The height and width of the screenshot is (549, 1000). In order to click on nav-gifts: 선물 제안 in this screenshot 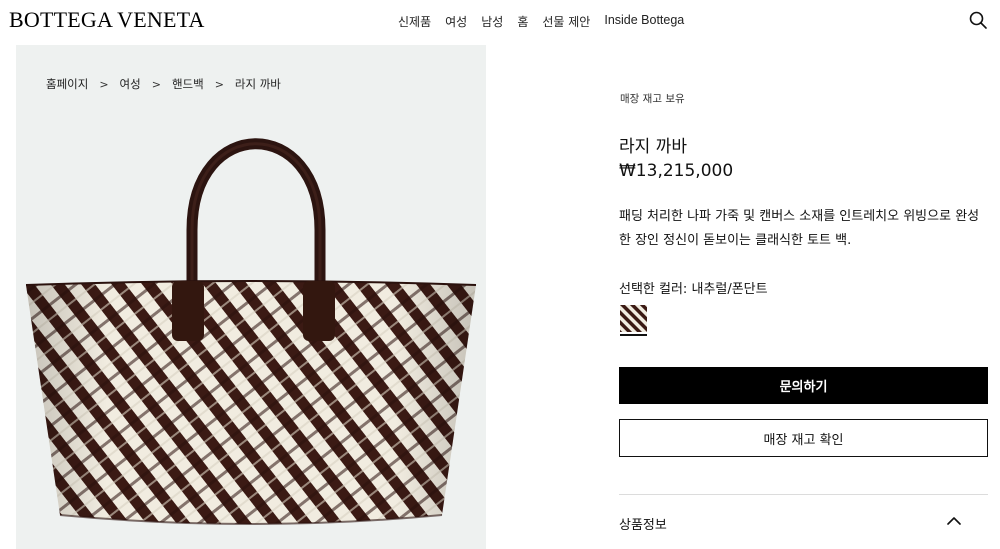, I will do `click(566, 21)`.